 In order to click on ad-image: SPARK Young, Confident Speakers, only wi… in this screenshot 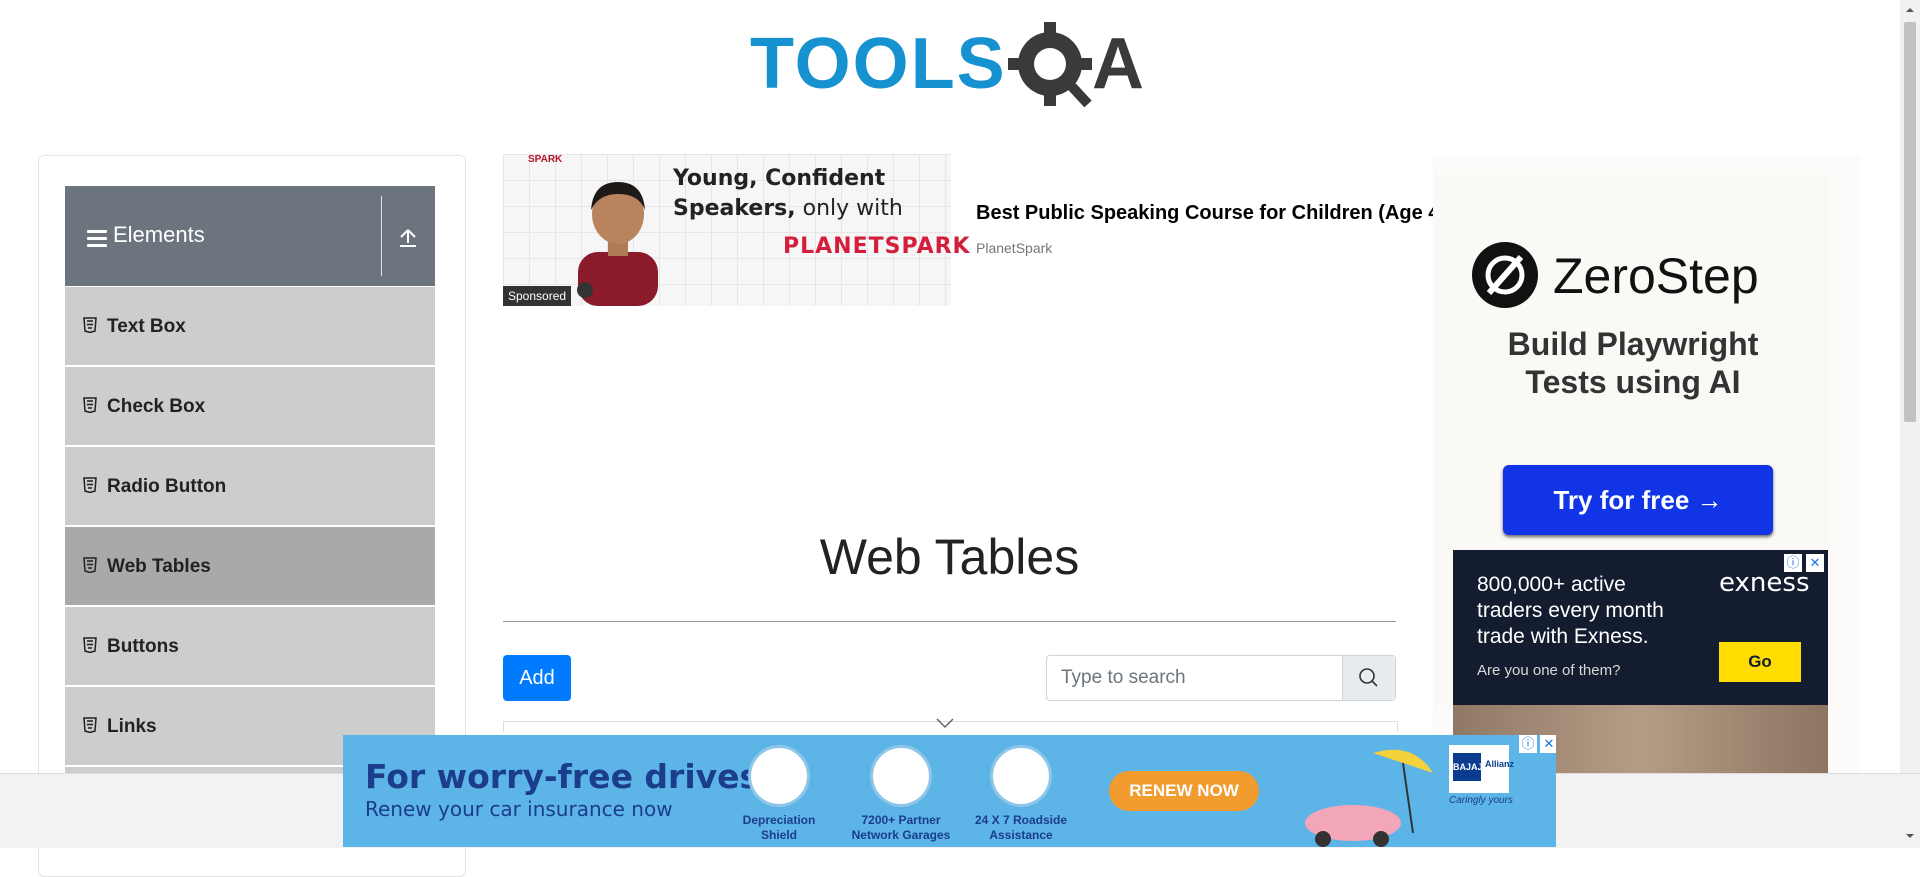, I will do `click(736, 230)`.